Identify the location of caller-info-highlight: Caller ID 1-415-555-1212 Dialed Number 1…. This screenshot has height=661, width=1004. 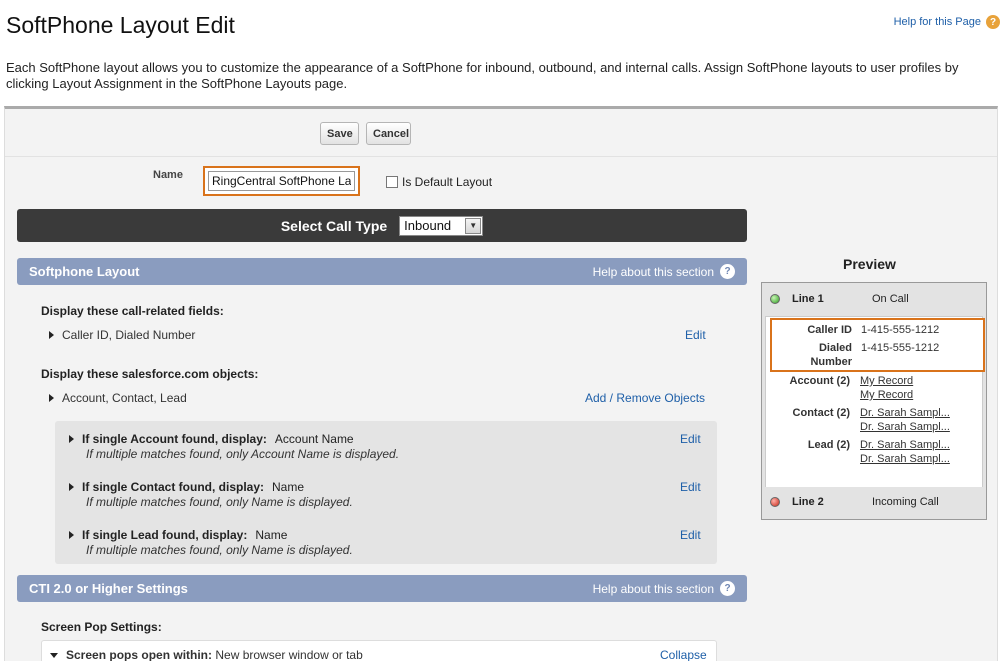
(877, 345).